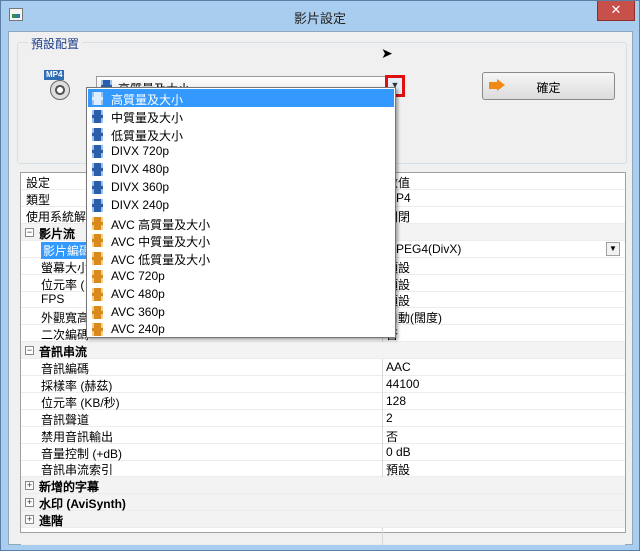 The image size is (640, 551). I want to click on property-name: 外觀寬高, so click(65, 318).